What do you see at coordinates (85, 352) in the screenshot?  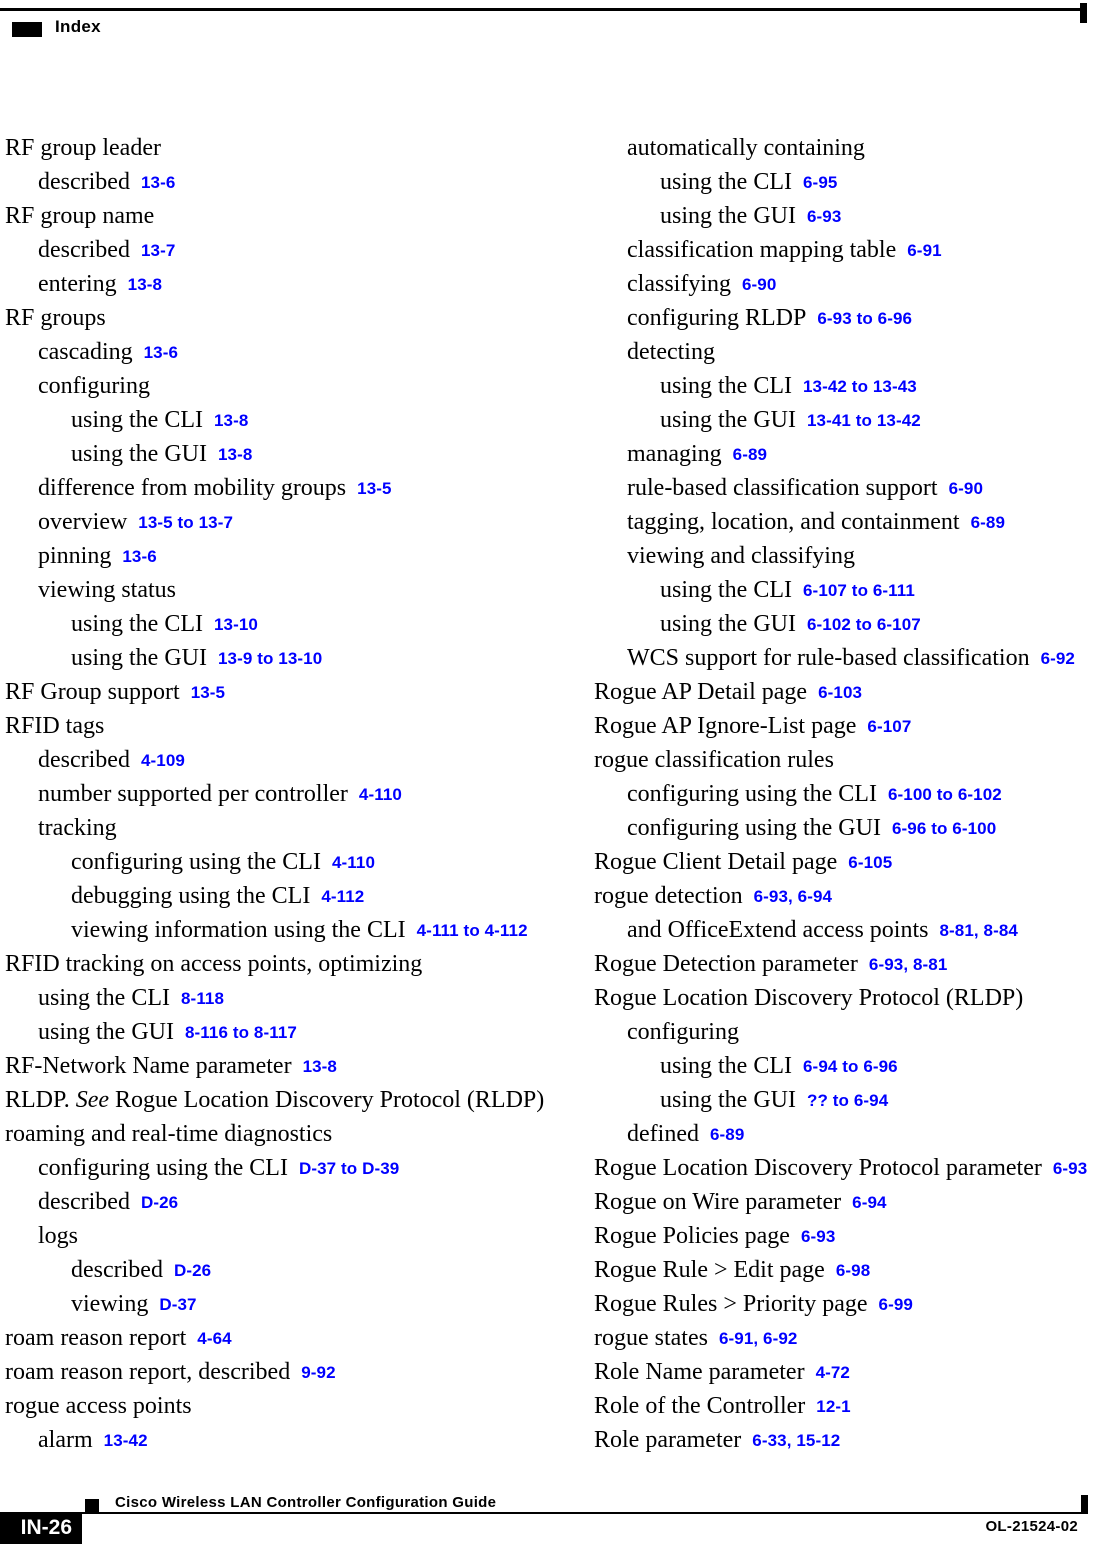 I see `index-term: cascading` at bounding box center [85, 352].